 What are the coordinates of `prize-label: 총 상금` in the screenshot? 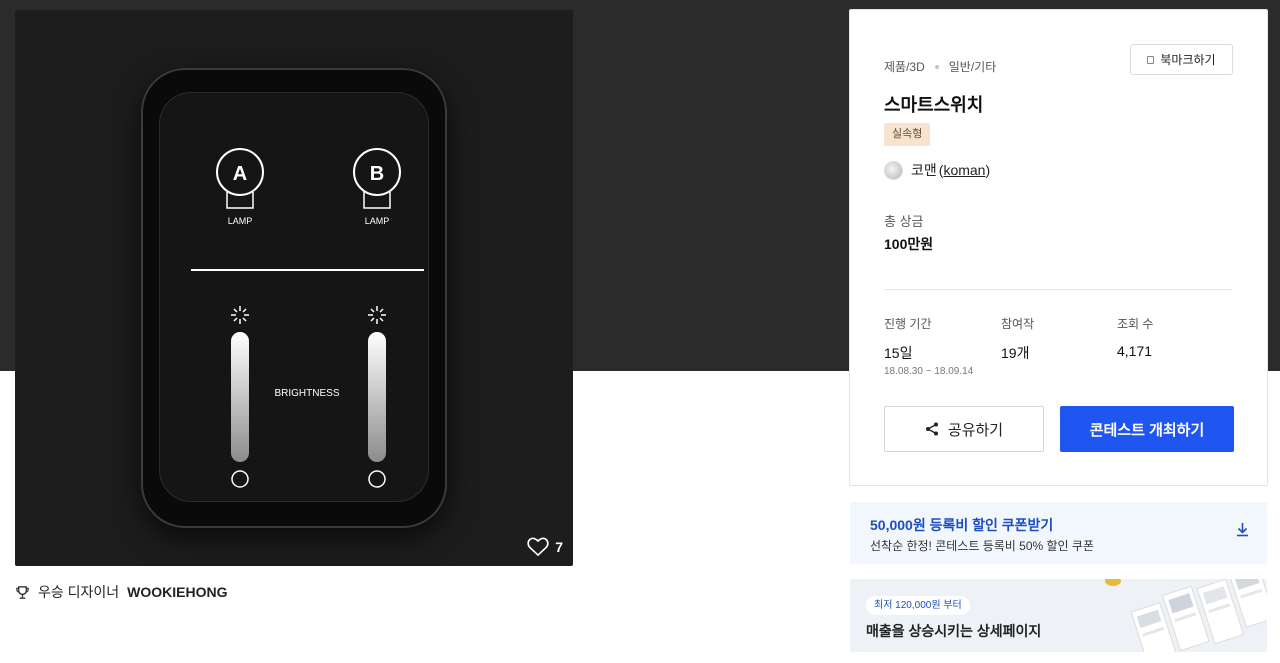 It's located at (904, 221).